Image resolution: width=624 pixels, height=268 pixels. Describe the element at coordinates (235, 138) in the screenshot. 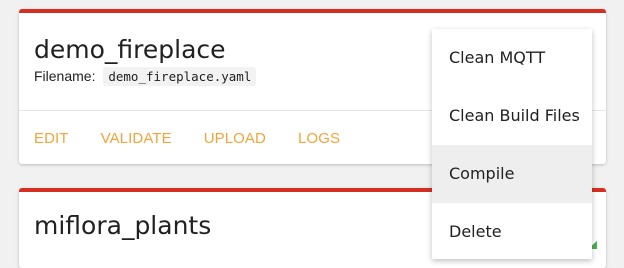

I see `upload-button: UPLOAD` at that location.